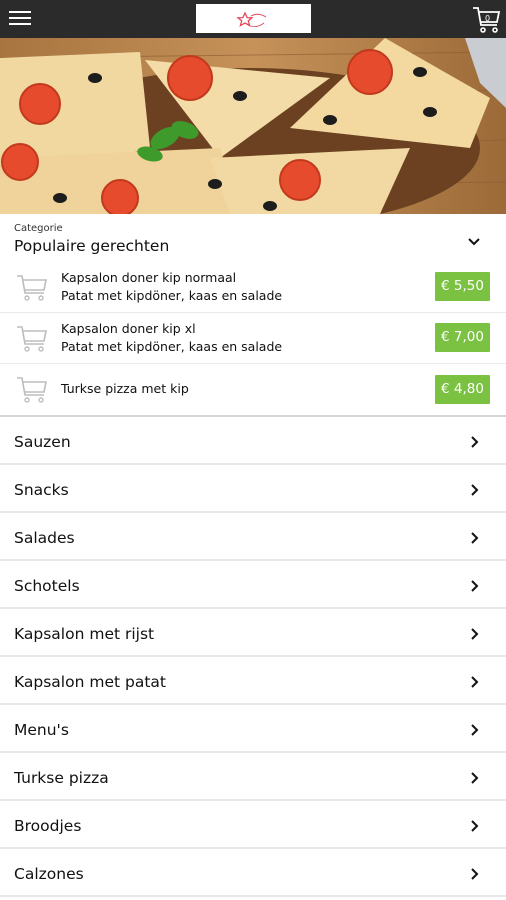 The height and width of the screenshot is (900, 506). Describe the element at coordinates (42, 442) in the screenshot. I see `category-label: Sauzen` at that location.